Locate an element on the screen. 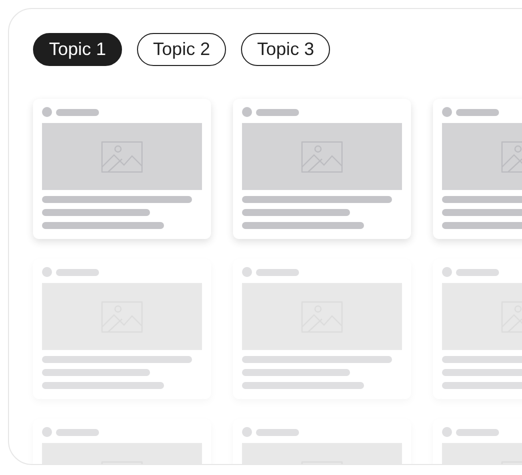  tab: Topic 1 is located at coordinates (77, 49).